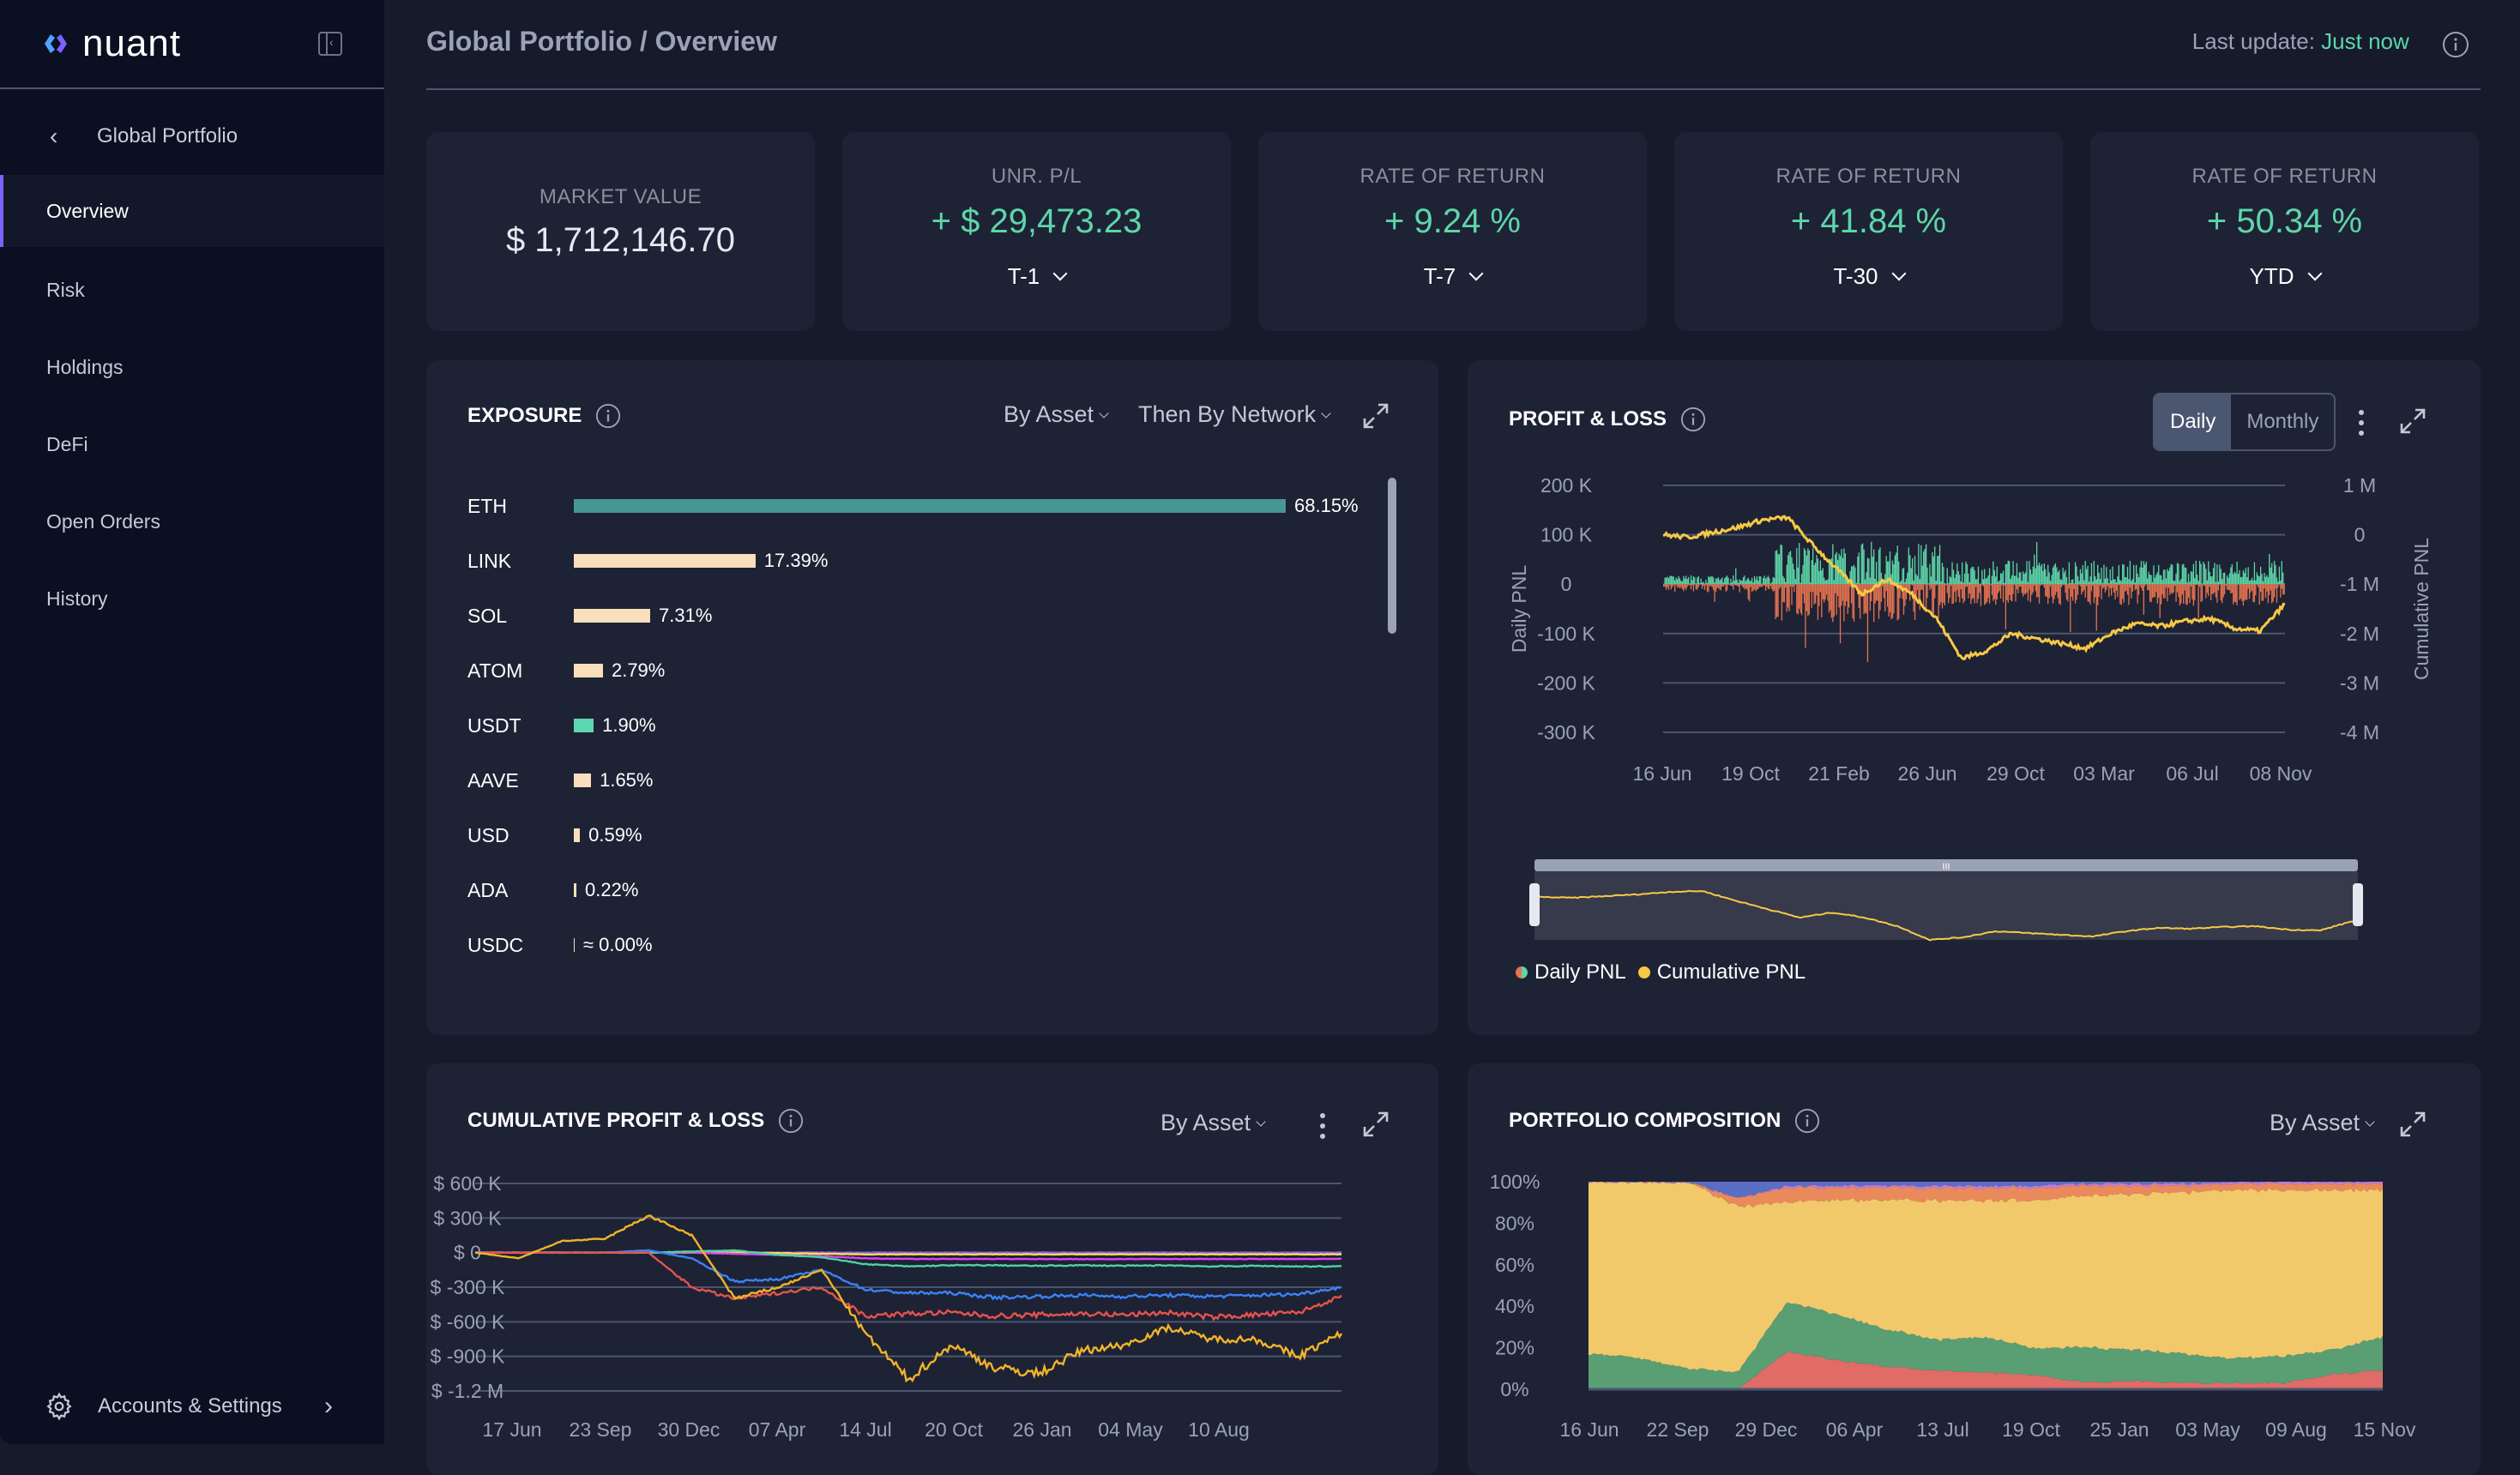 The image size is (2520, 1475). I want to click on y-tick-label: $ -1.2 M, so click(467, 1391).